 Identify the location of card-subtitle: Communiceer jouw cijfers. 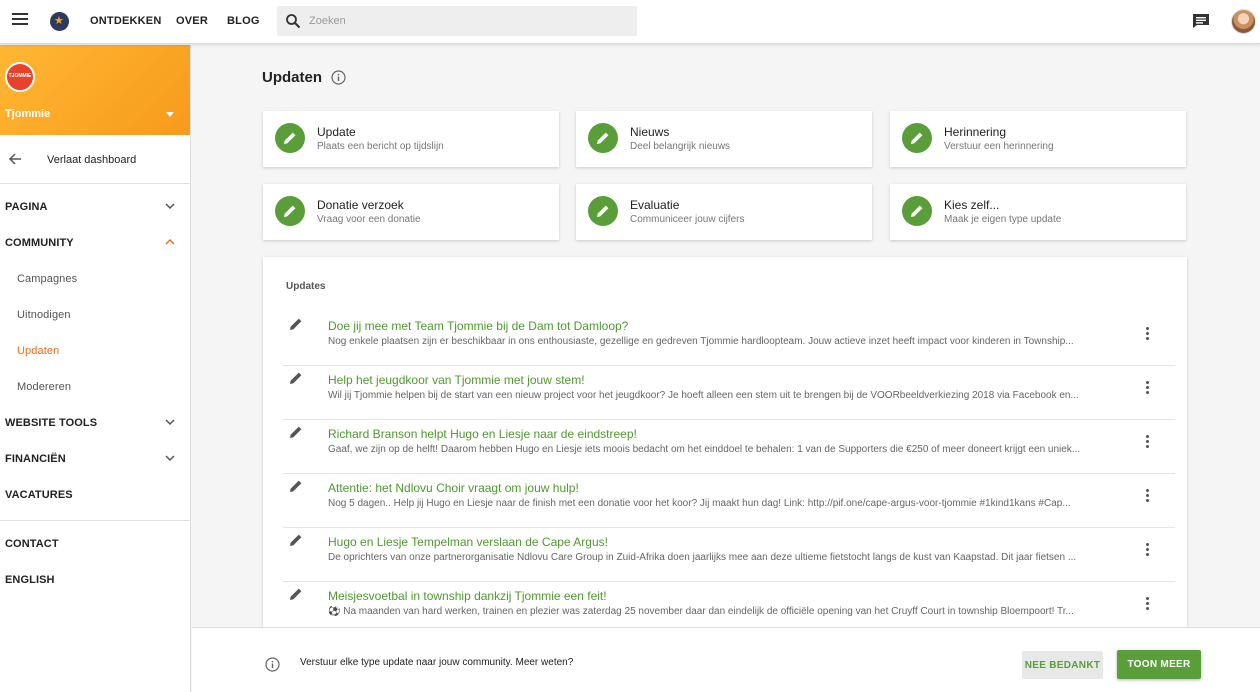
(687, 219).